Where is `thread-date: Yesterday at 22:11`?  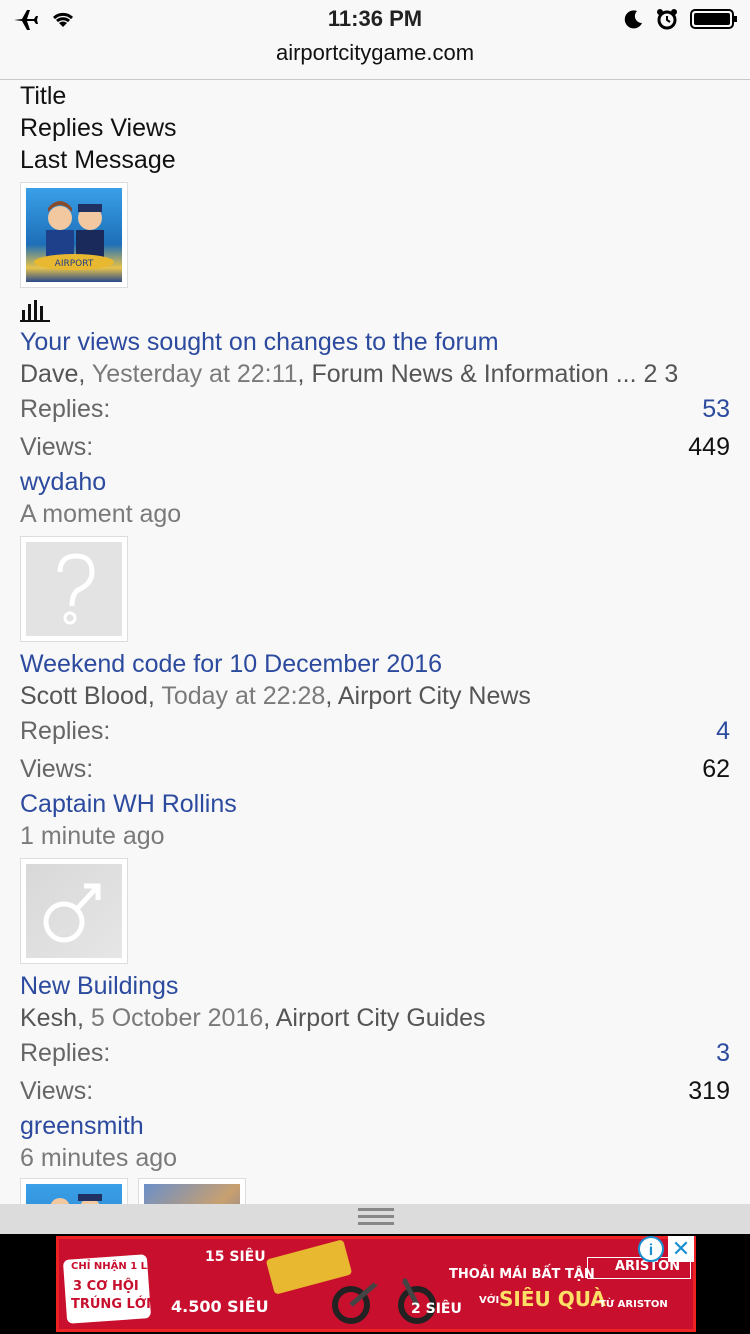 thread-date: Yesterday at 22:11 is located at coordinates (194, 374).